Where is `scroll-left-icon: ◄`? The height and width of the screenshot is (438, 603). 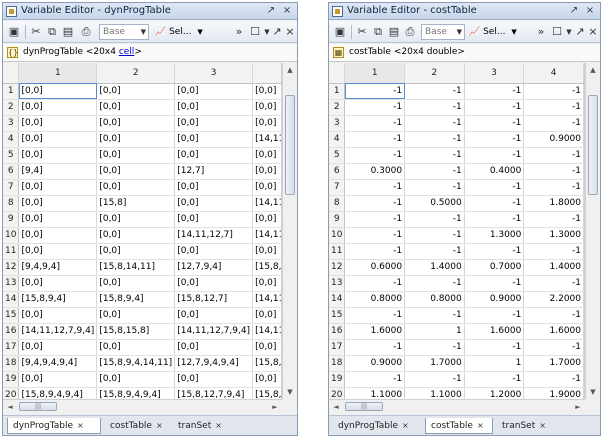 scroll-left-icon: ◄ is located at coordinates (10, 407).